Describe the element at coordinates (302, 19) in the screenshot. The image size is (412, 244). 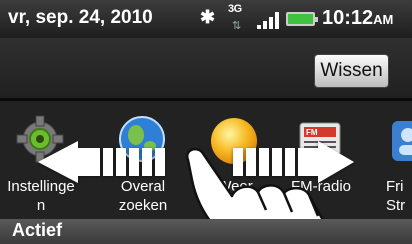
I see `battery-icon` at that location.